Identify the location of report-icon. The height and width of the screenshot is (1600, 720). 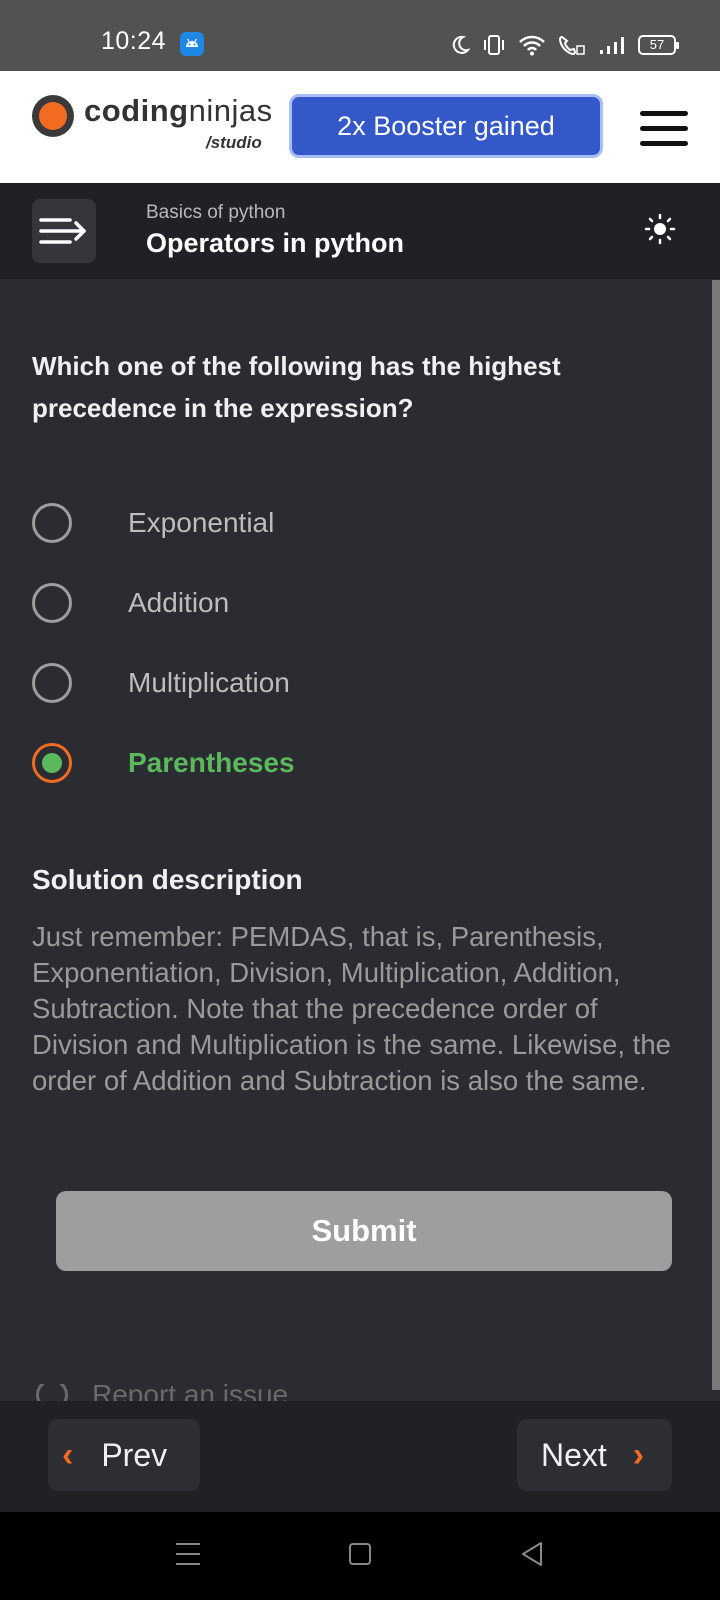
(52, 1393).